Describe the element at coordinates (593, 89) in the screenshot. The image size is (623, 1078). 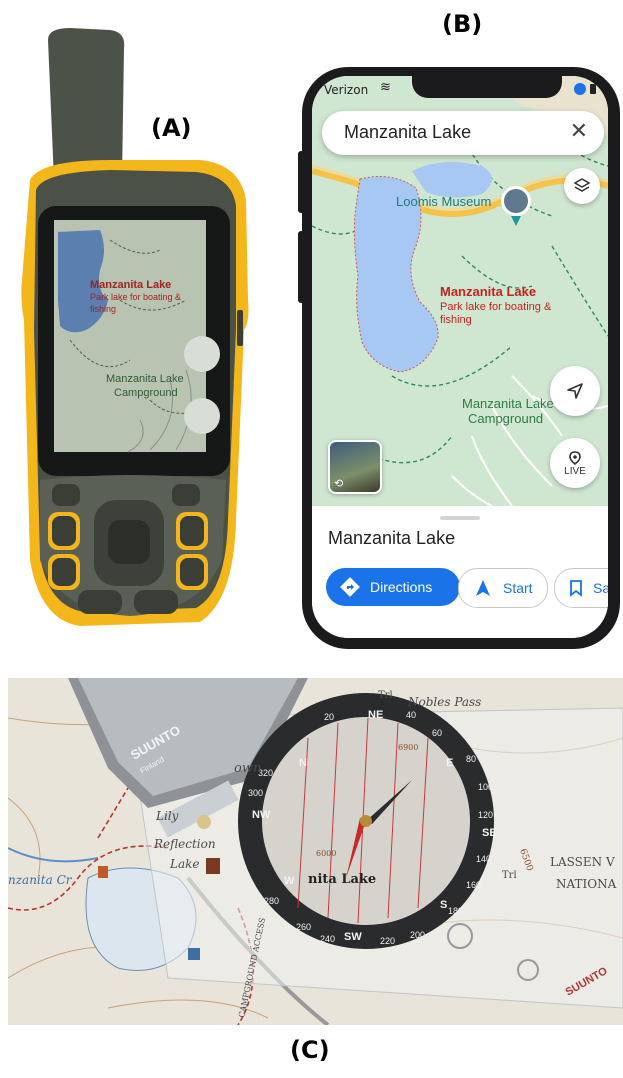
I see `battery-icon` at that location.